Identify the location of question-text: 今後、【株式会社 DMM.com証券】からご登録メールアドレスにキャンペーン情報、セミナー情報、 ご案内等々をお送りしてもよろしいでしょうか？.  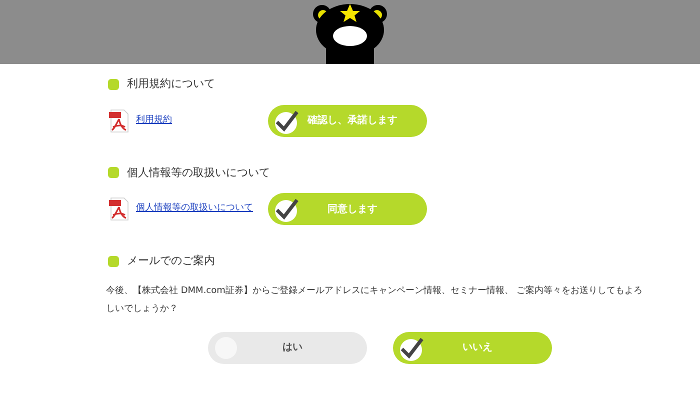
(375, 300).